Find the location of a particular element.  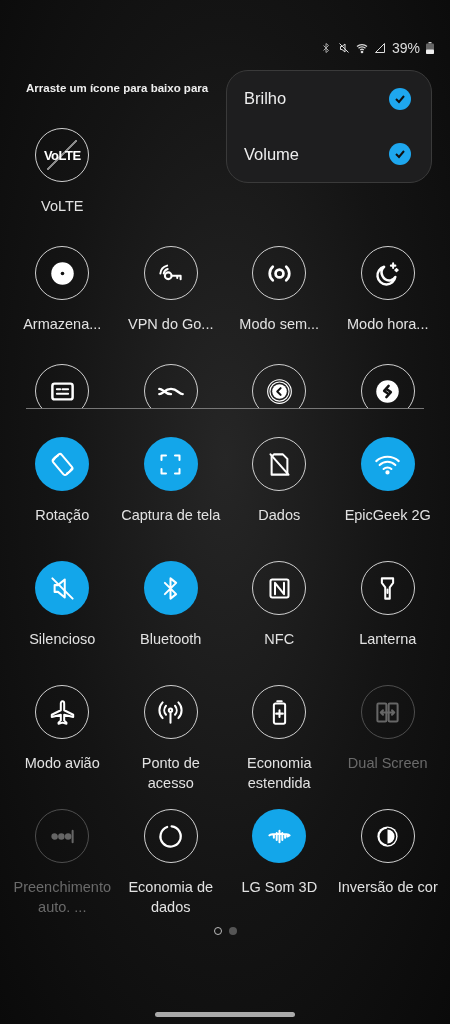

airplane-icon is located at coordinates (62, 712).